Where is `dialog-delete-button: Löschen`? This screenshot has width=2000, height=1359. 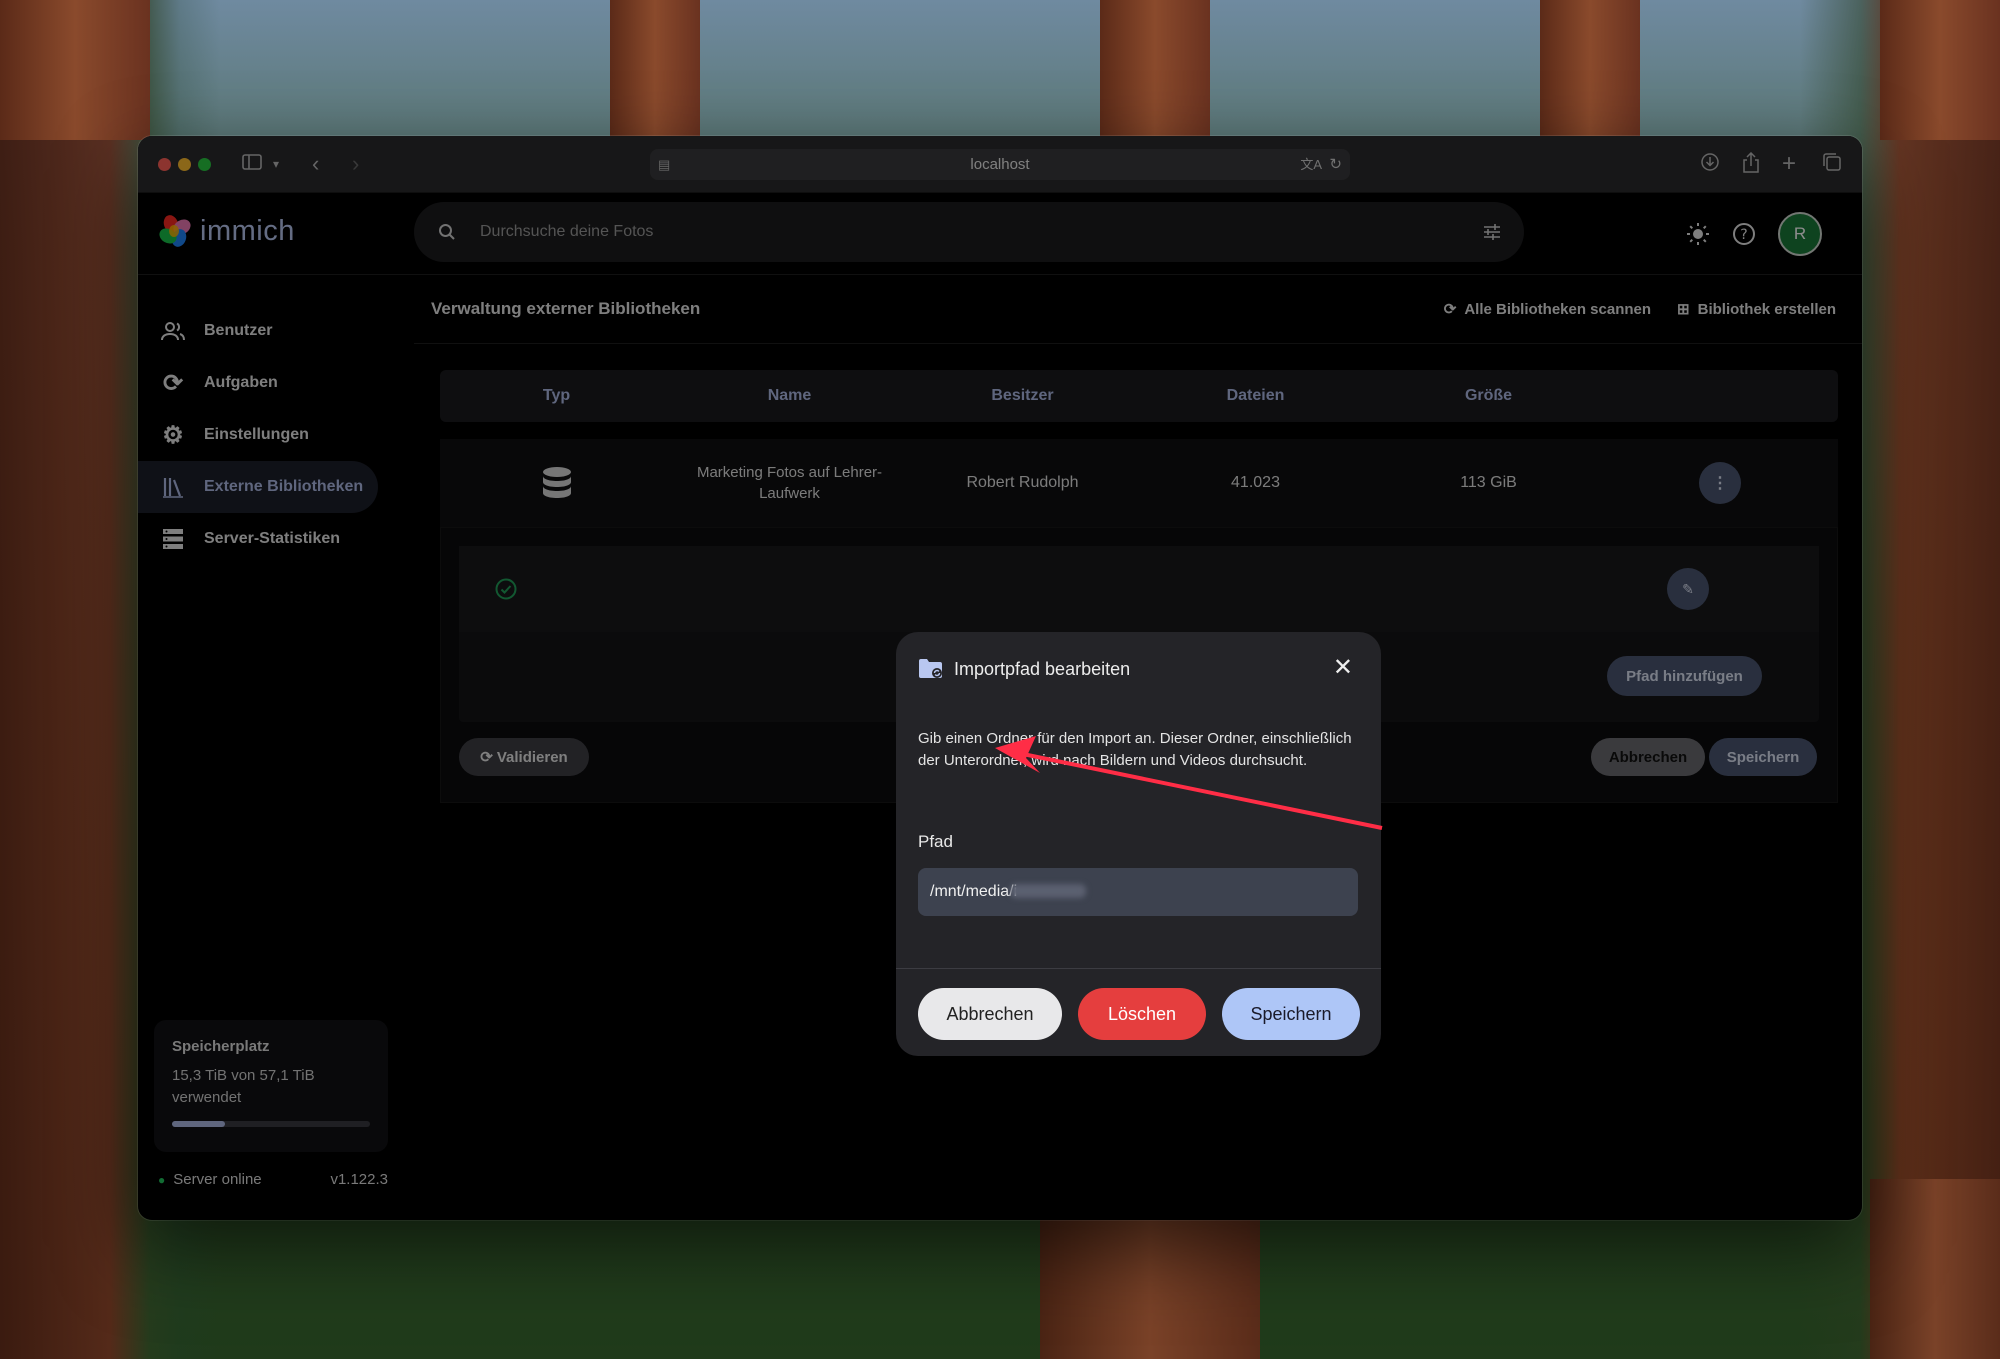 dialog-delete-button: Löschen is located at coordinates (1142, 1014).